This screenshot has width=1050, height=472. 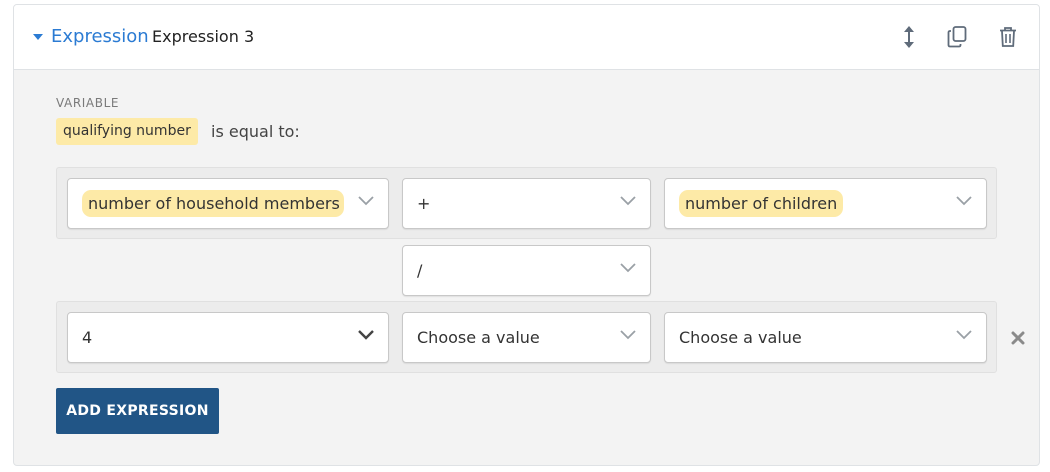 I want to click on move-vertical-icon, so click(x=909, y=37).